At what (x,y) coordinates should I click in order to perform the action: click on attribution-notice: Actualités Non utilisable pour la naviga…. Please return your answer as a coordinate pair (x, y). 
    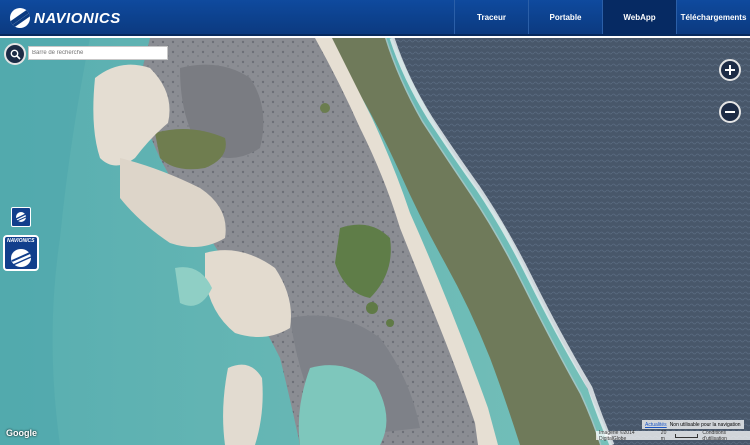
    Looking at the image, I should click on (693, 424).